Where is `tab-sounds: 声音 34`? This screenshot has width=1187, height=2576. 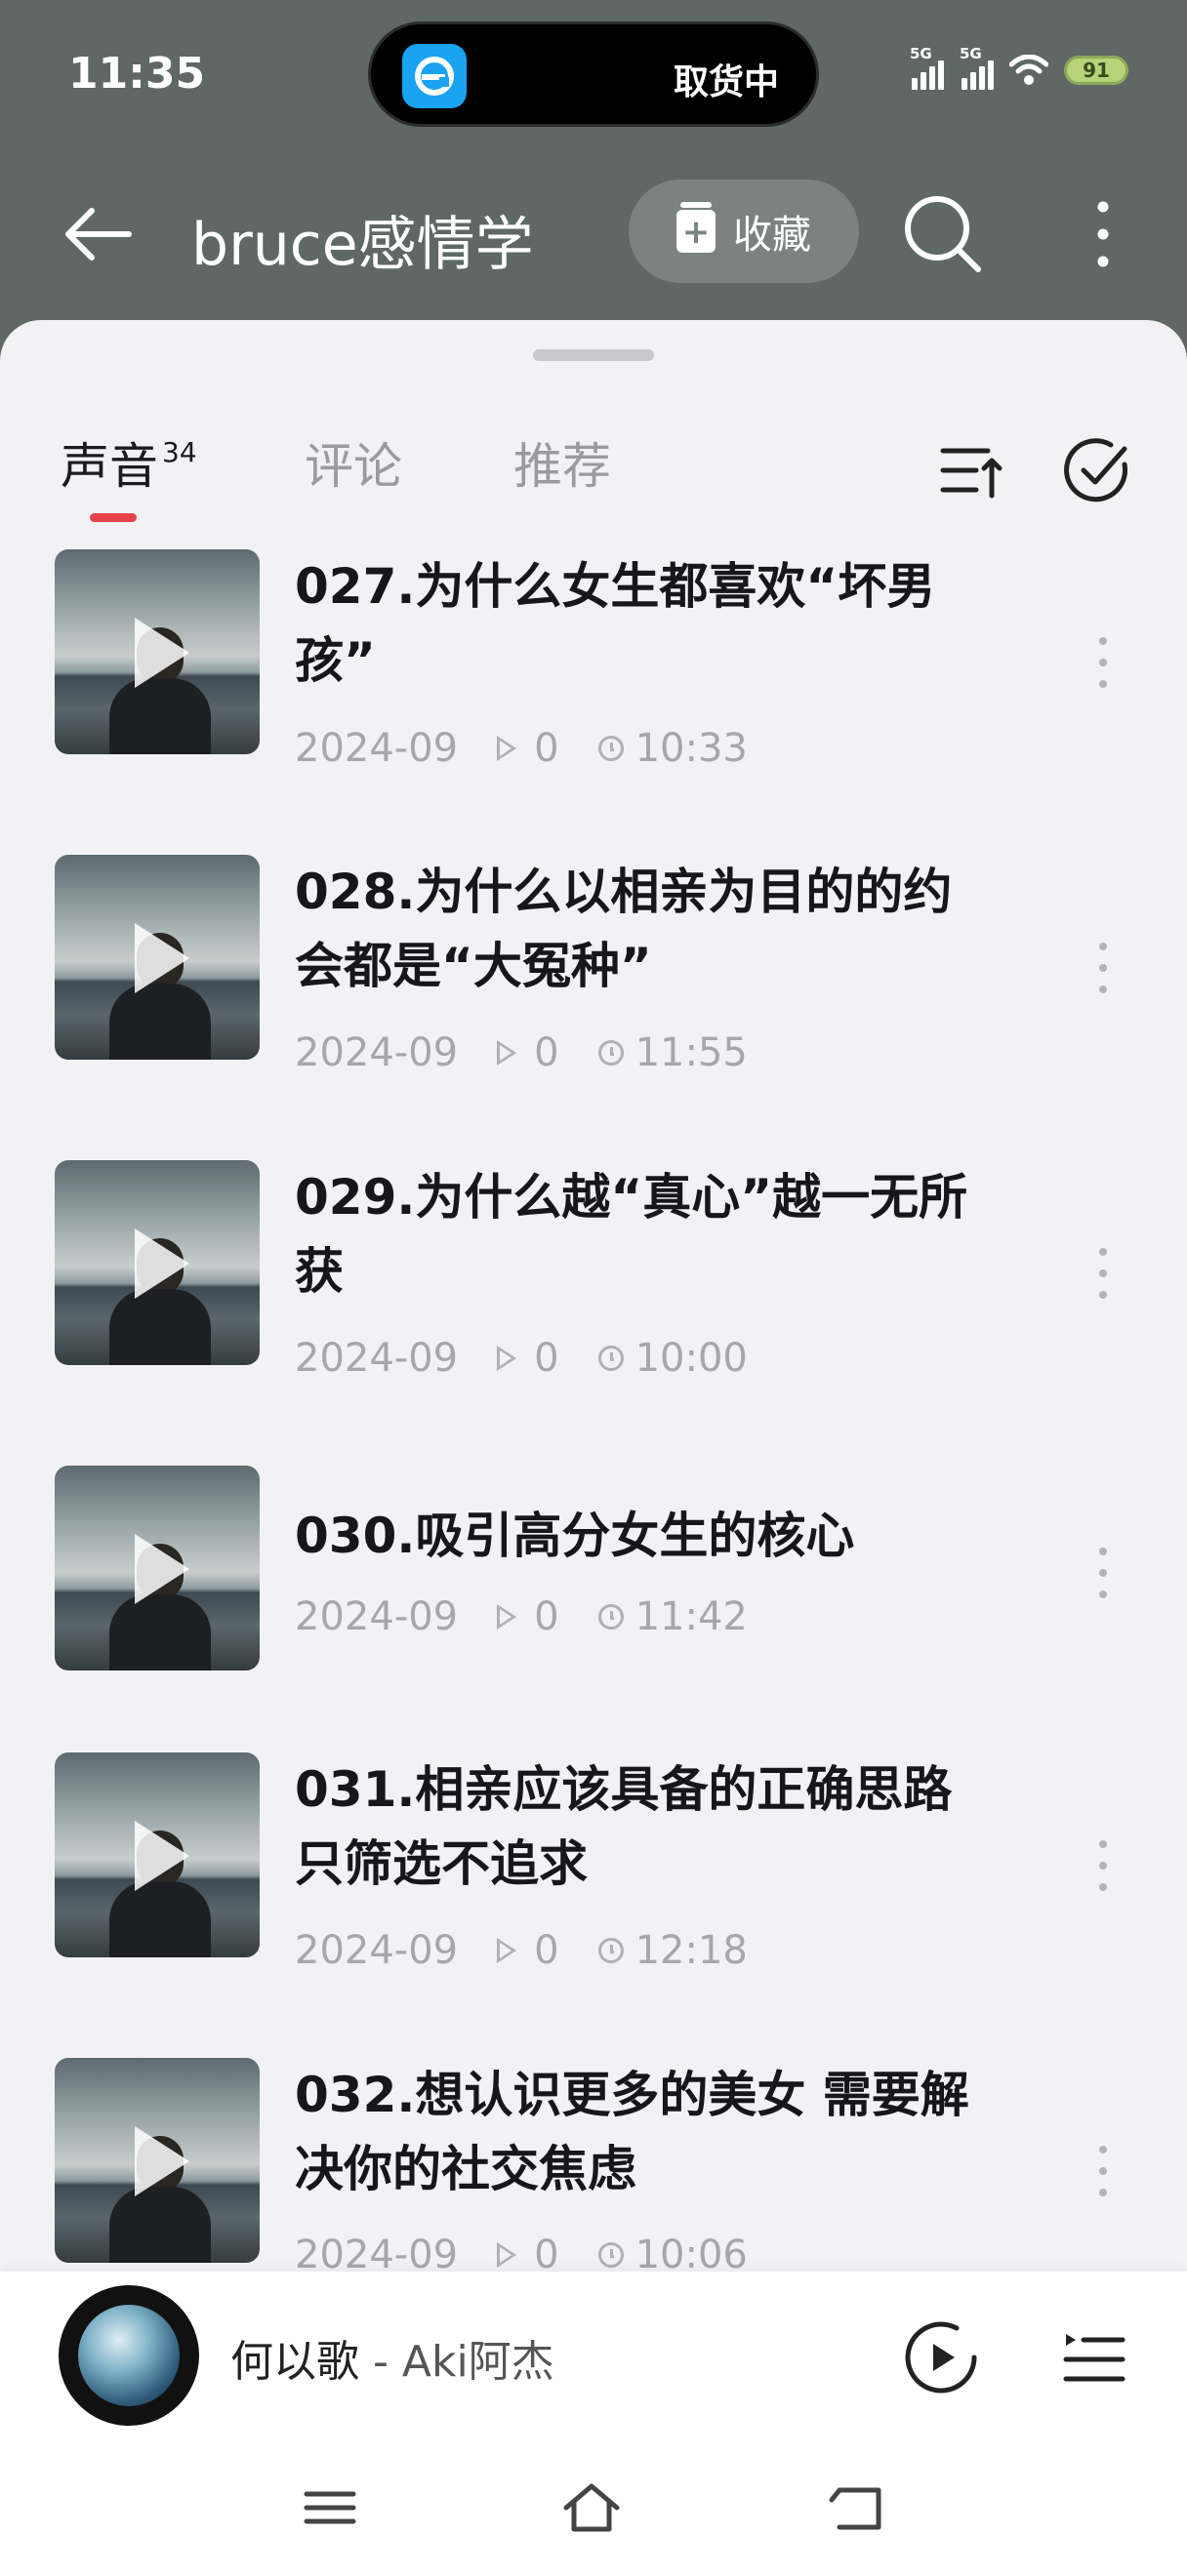 tab-sounds: 声音 34 is located at coordinates (129, 462).